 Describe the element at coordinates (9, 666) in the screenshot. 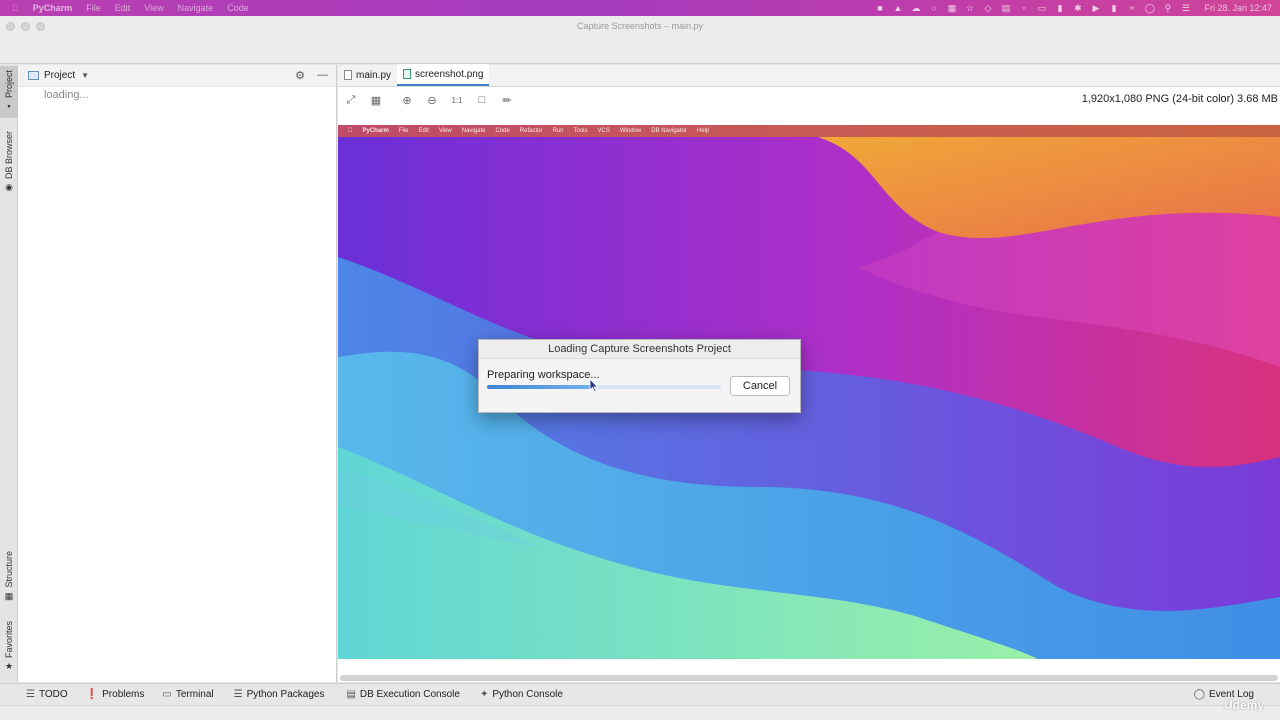

I see `star-icon: ★` at that location.